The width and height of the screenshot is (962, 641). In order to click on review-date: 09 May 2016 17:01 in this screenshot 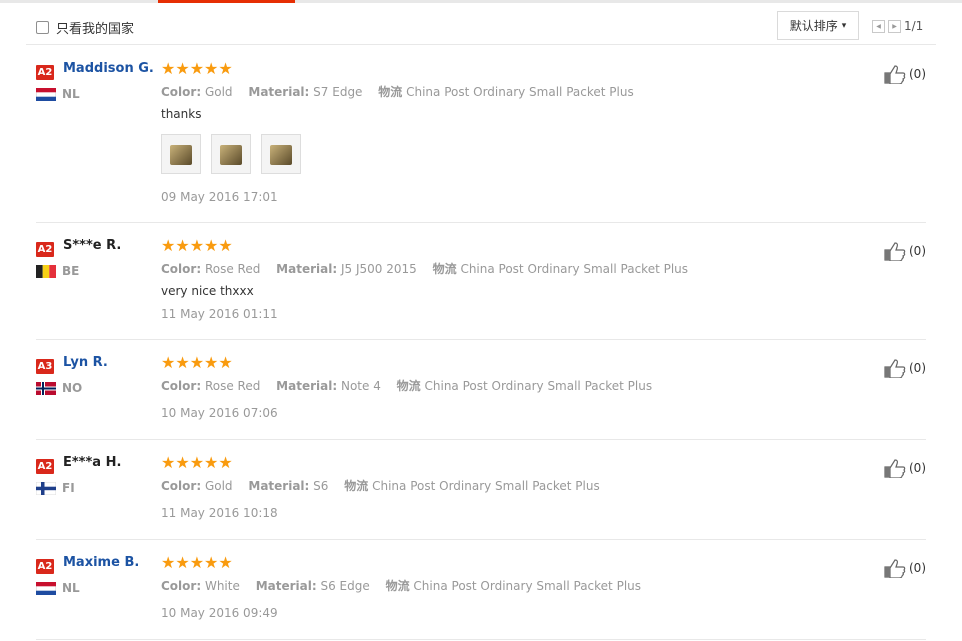, I will do `click(219, 197)`.